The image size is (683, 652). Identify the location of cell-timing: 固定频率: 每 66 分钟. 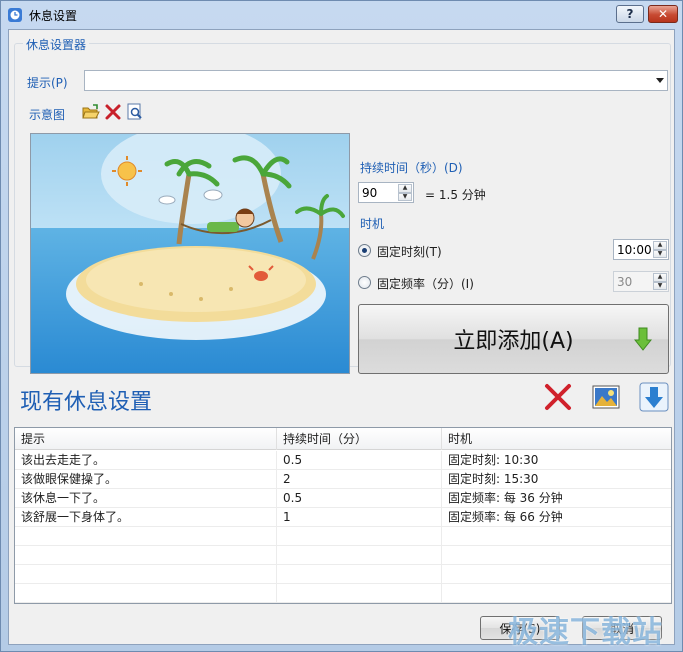
(505, 517).